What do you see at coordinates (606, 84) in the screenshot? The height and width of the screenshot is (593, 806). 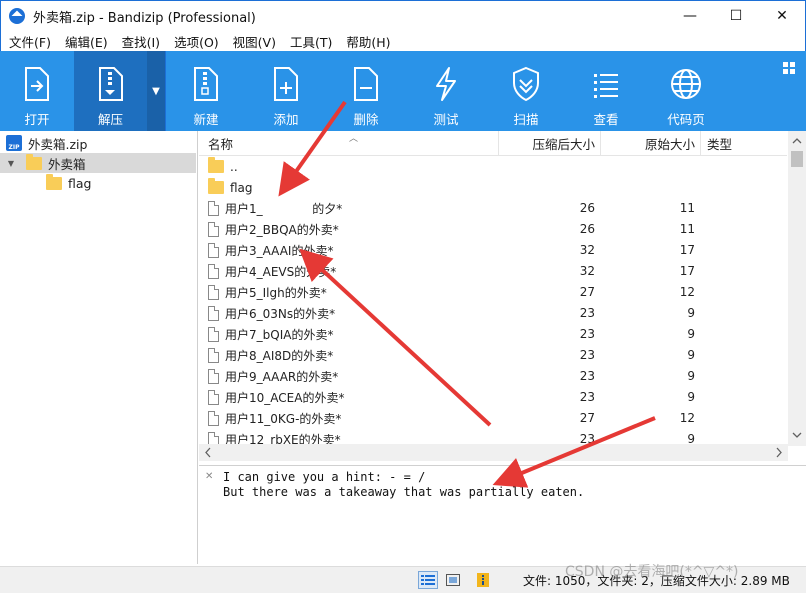 I see `list-view-icon` at bounding box center [606, 84].